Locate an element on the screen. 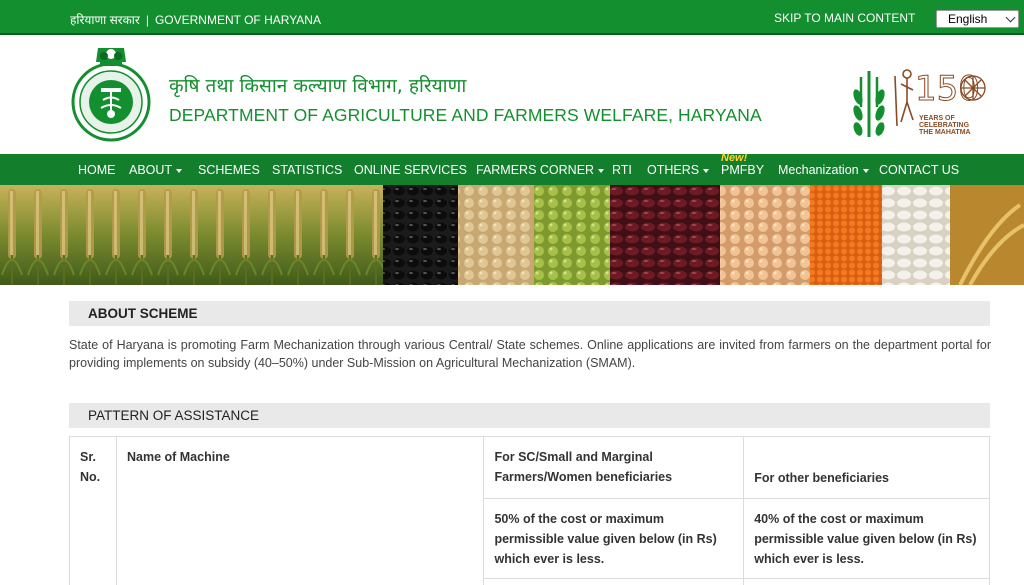  nav-item-about: ABOUT is located at coordinates (156, 170).